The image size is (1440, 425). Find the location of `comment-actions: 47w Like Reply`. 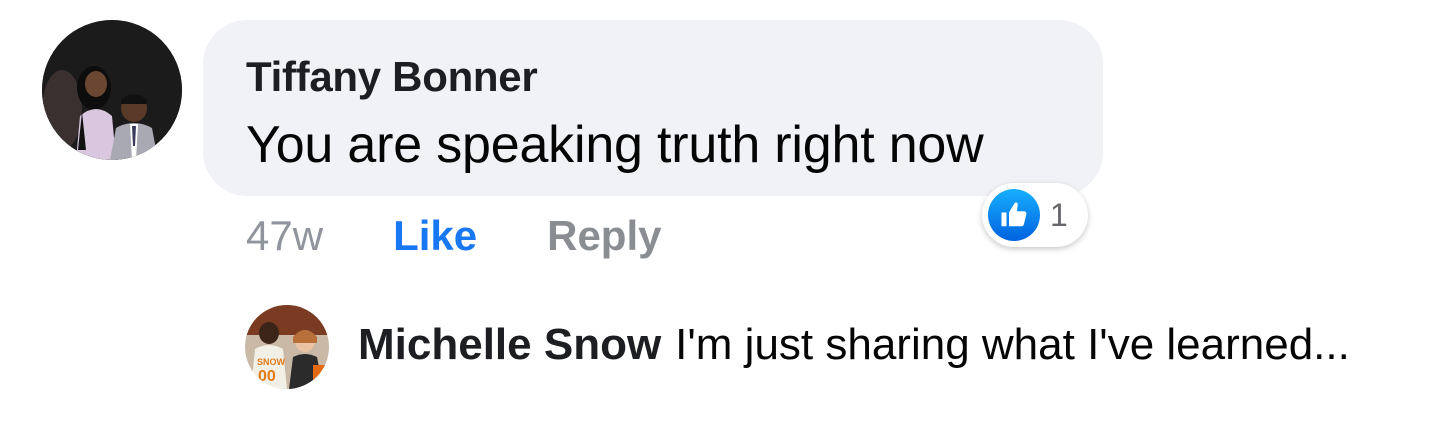

comment-actions: 47w Like Reply is located at coordinates (453, 236).